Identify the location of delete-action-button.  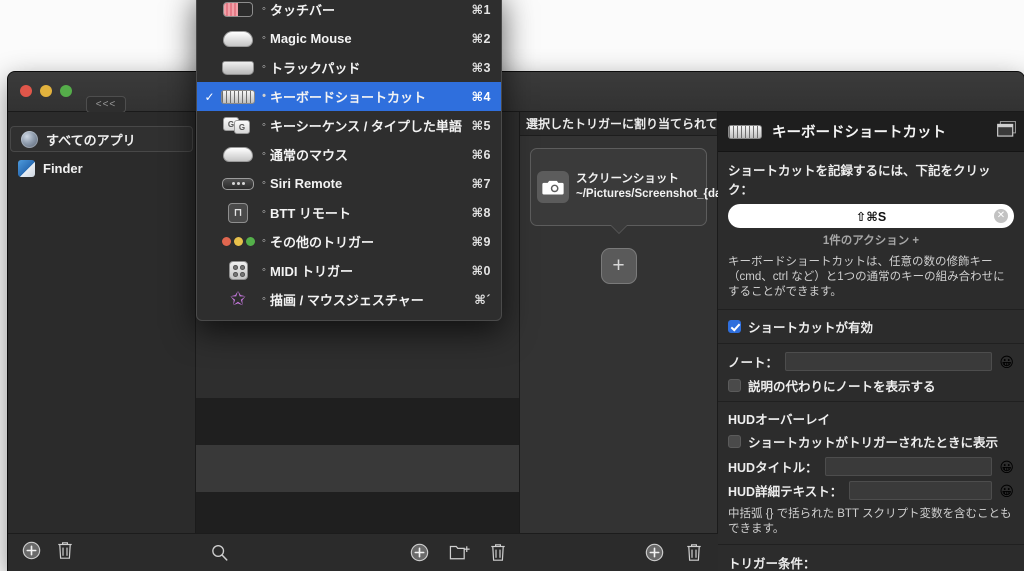
(694, 555).